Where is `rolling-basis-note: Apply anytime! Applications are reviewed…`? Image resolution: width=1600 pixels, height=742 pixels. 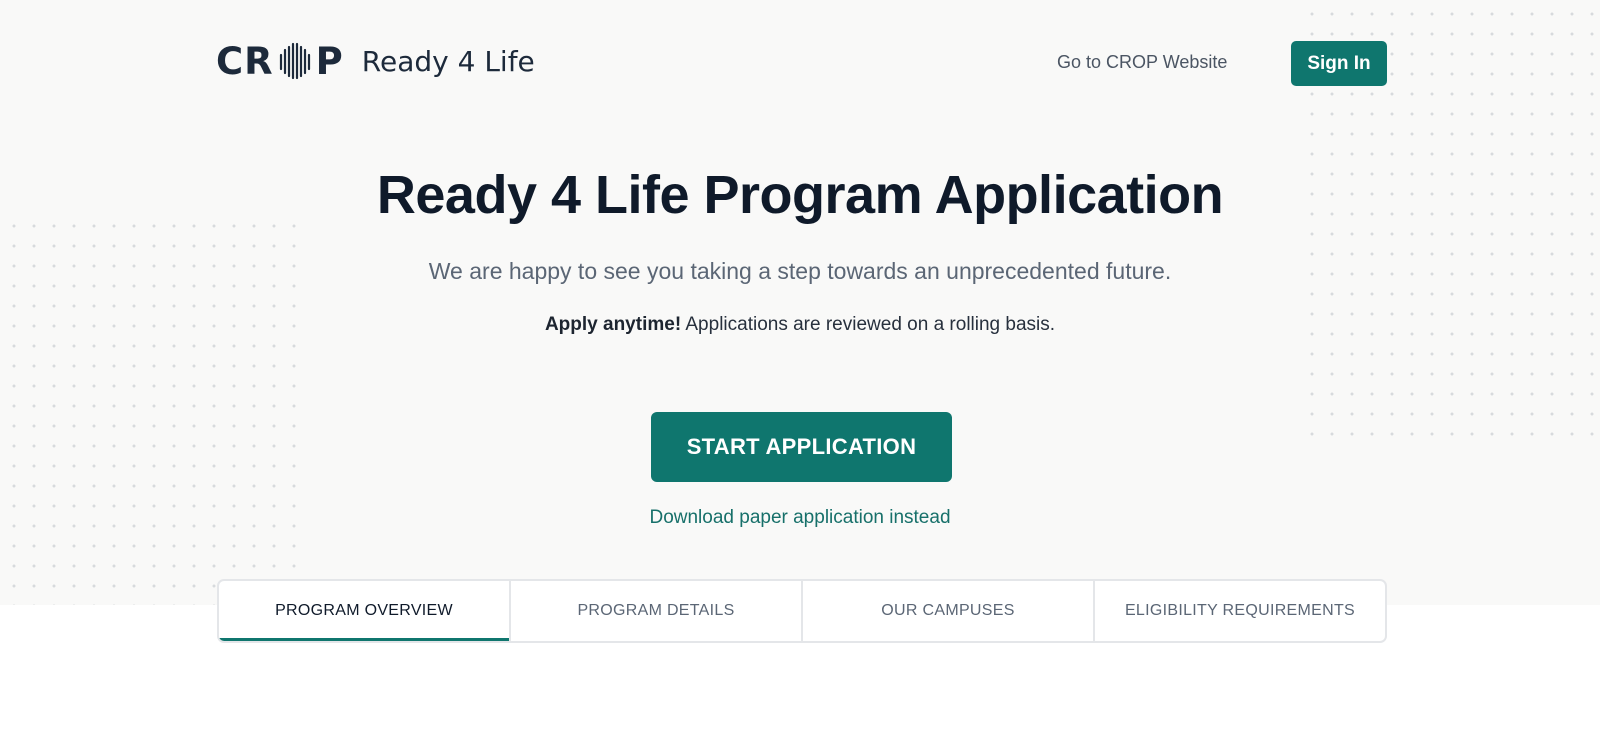 rolling-basis-note: Apply anytime! Applications are reviewed… is located at coordinates (800, 325).